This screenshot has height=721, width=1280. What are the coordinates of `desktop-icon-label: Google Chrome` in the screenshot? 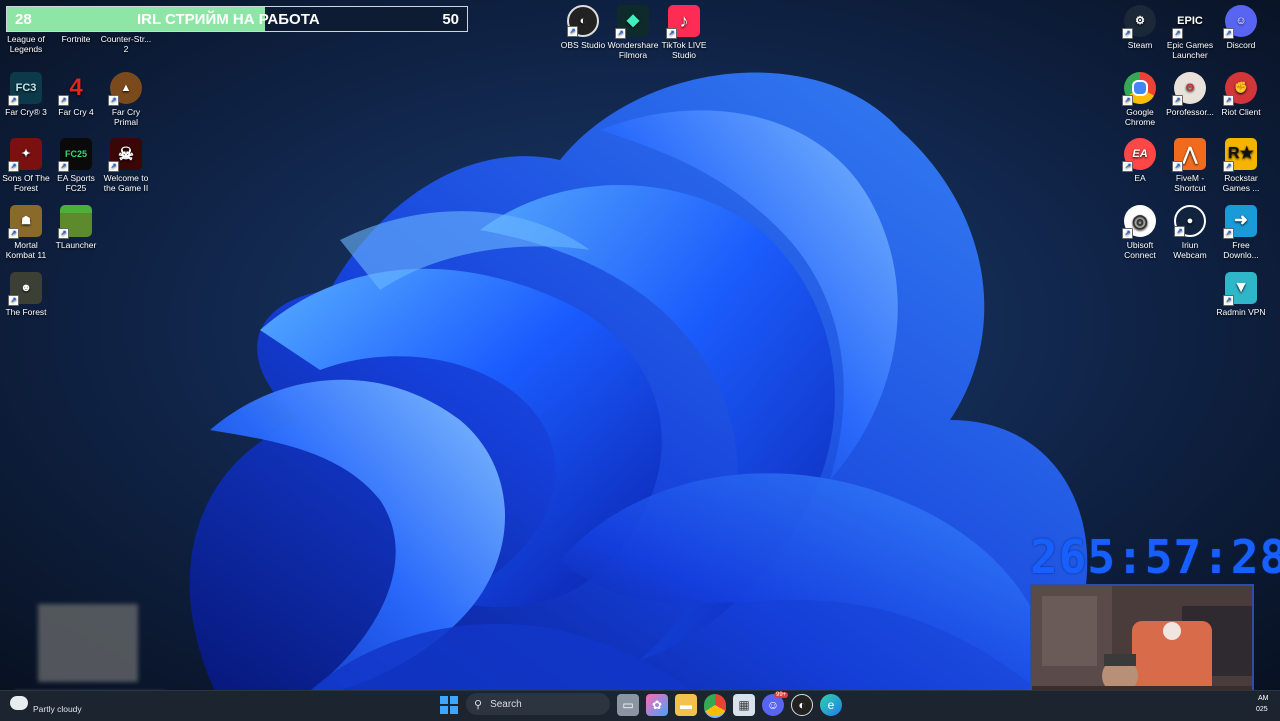 It's located at (1140, 117).